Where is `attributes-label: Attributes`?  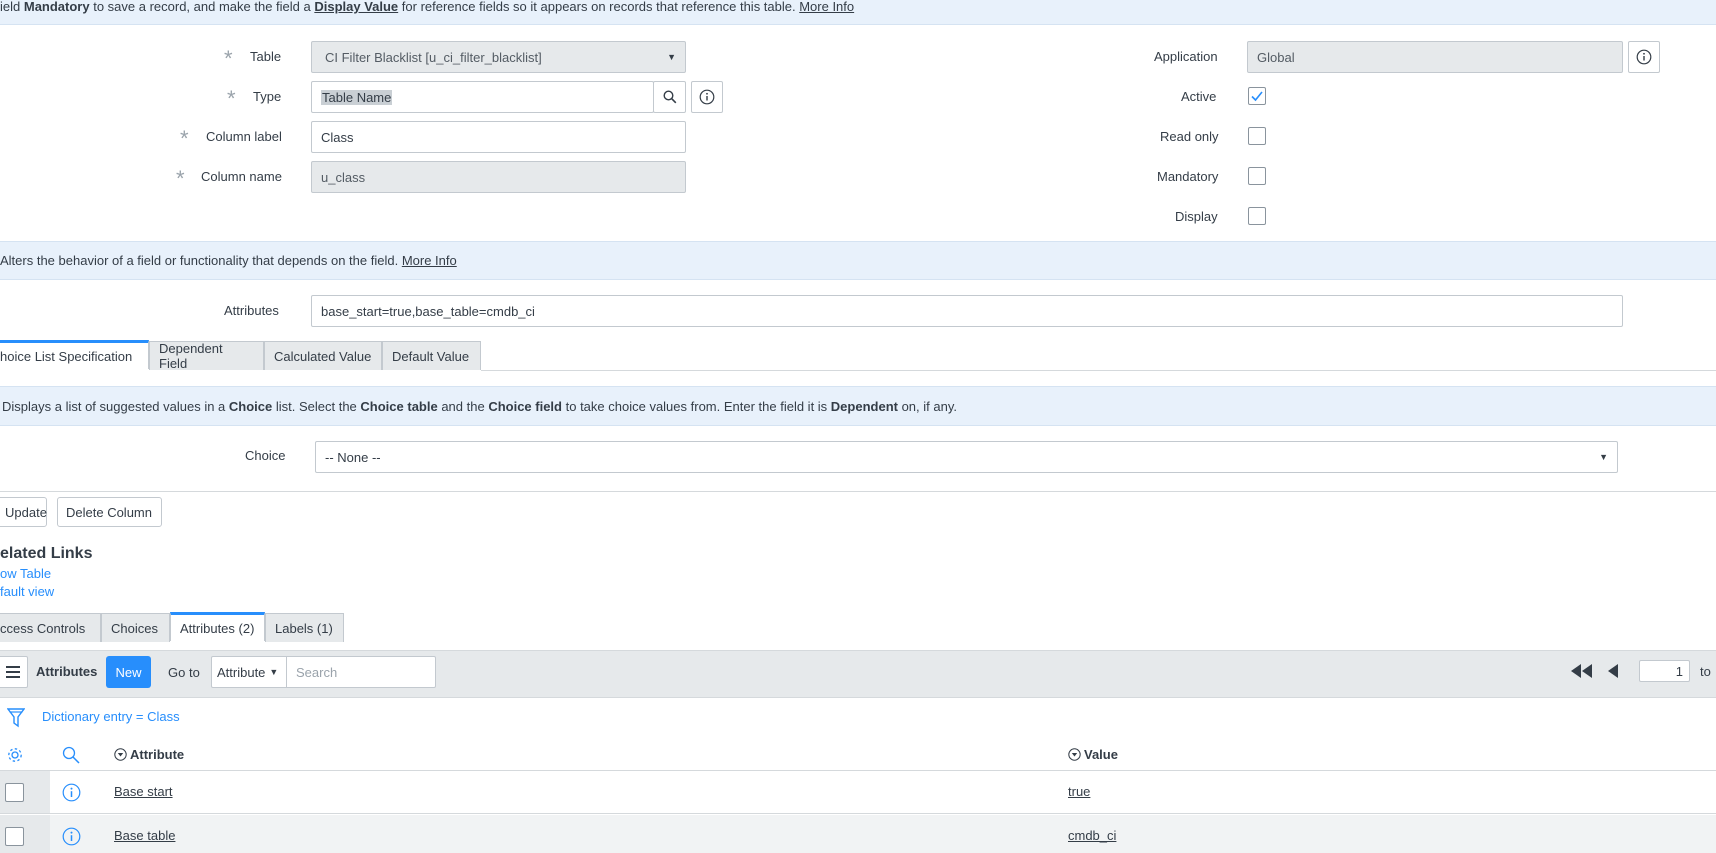 attributes-label: Attributes is located at coordinates (251, 310).